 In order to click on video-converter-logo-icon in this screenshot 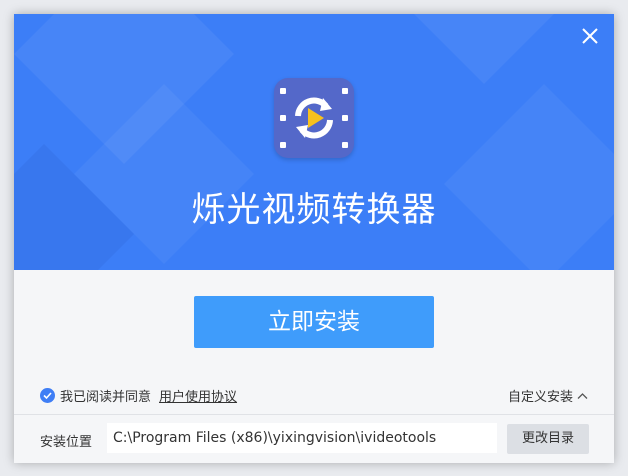, I will do `click(314, 118)`.